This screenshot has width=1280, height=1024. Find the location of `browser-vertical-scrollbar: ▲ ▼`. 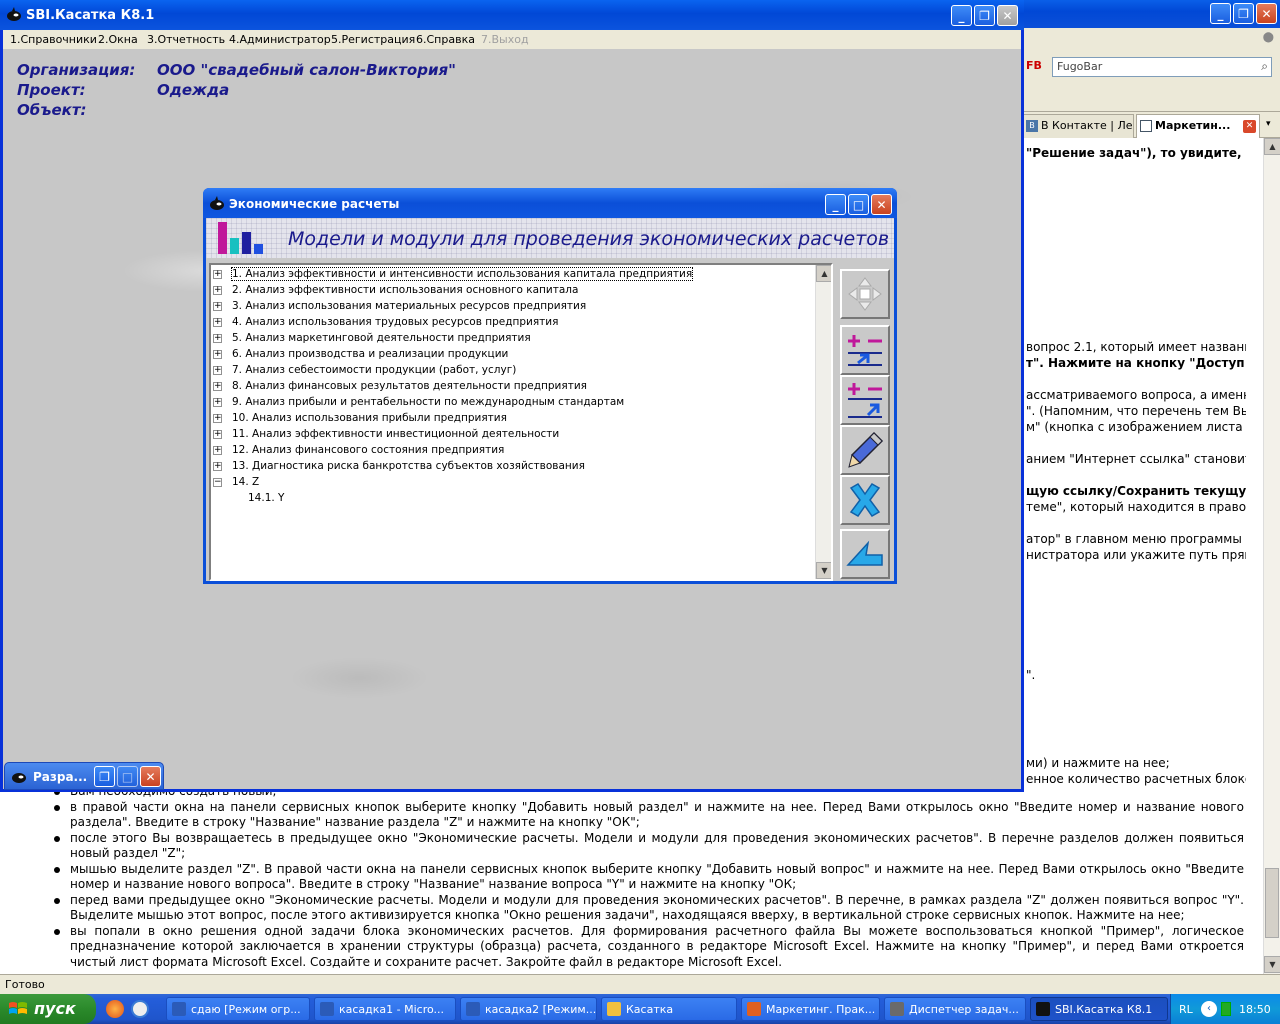

browser-vertical-scrollbar: ▲ ▼ is located at coordinates (1271, 556).